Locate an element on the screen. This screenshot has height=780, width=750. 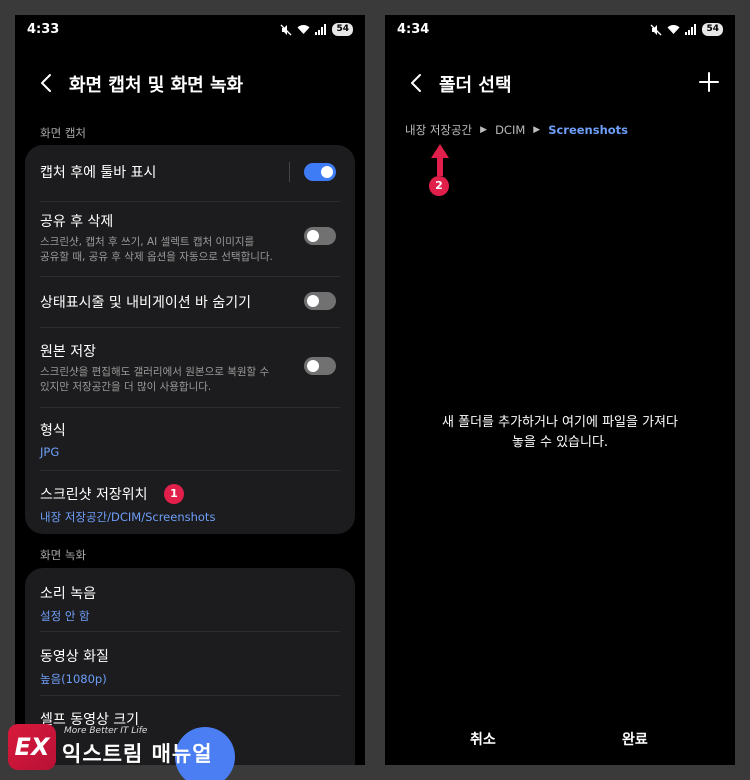
site-watermark: EX More Better IT Life 익스트림 매뉴얼 is located at coordinates (118, 748).